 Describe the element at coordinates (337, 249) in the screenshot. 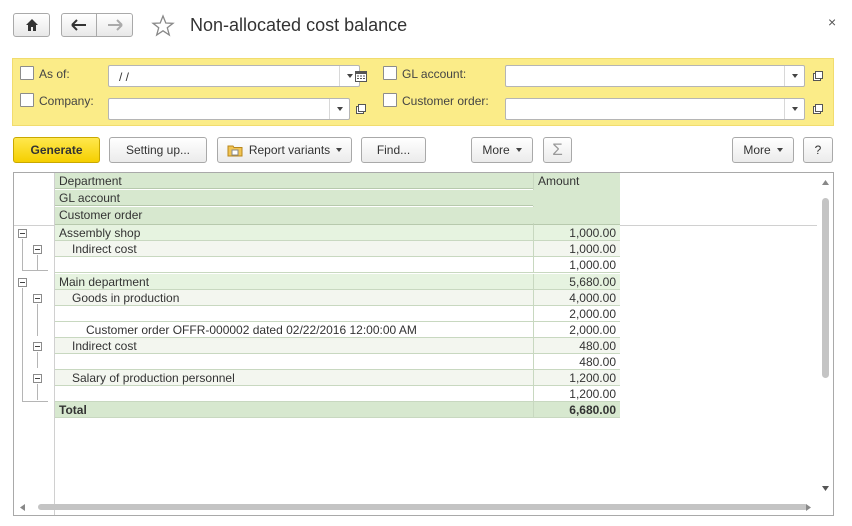

I see `table-row: Indirect cost 1,000.00` at that location.